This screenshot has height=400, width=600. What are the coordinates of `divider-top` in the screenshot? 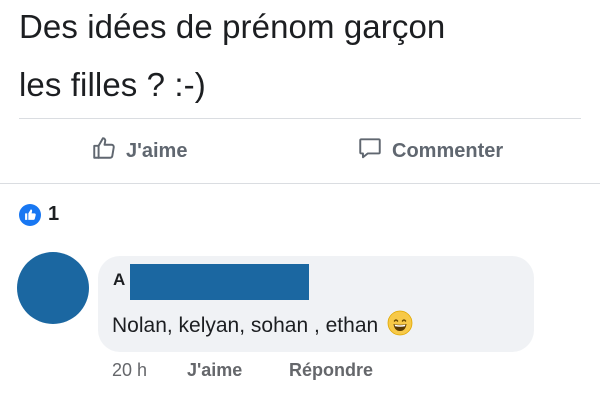 It's located at (300, 118).